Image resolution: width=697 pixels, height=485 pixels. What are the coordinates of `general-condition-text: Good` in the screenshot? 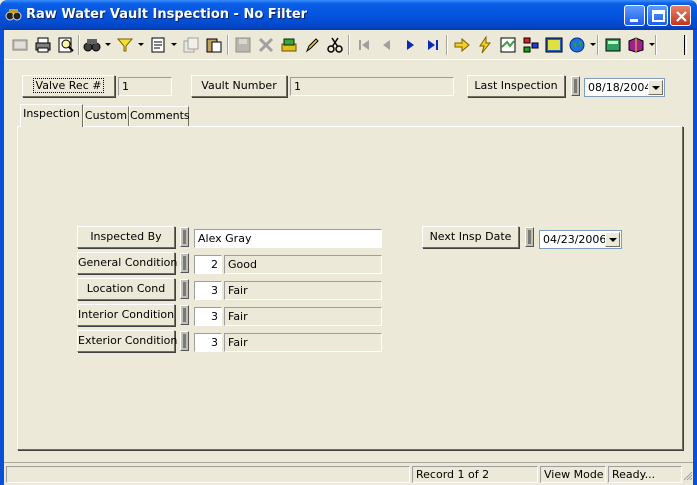 It's located at (303, 264).